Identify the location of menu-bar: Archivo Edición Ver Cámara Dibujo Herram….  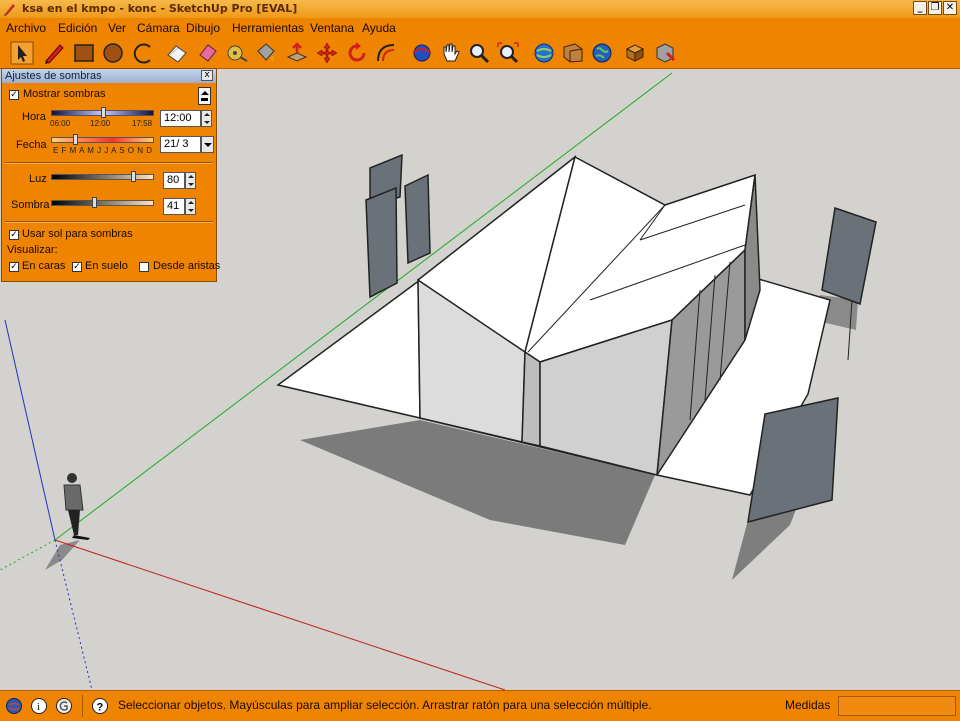
(480, 28).